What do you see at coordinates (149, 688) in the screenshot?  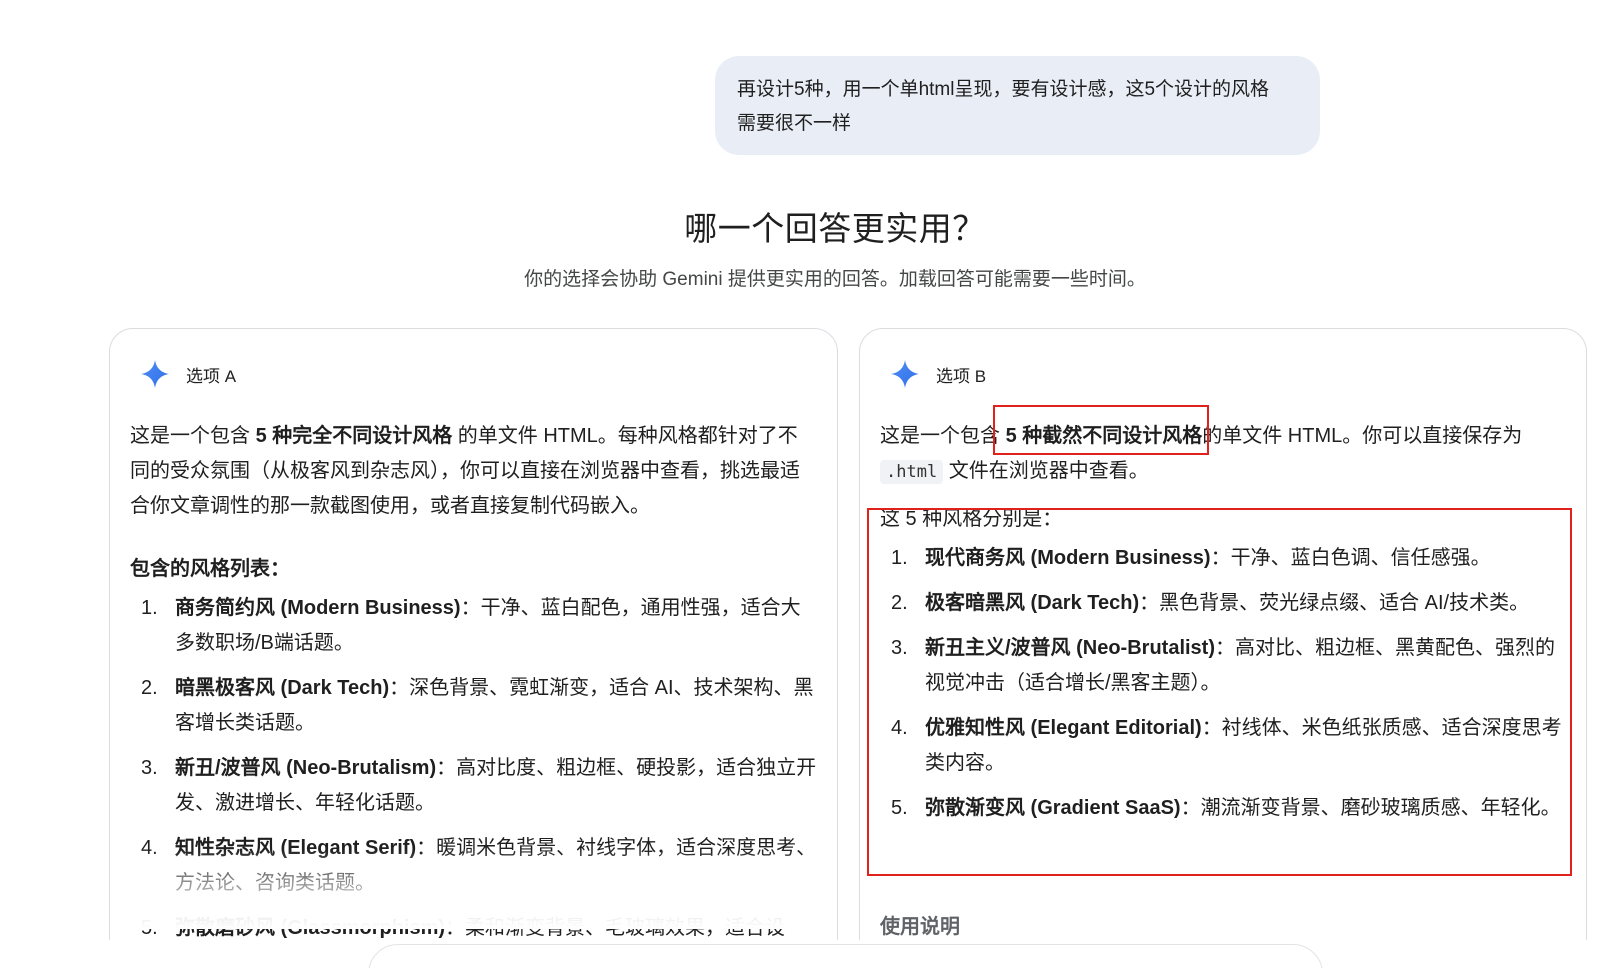 I see `list-item-number: 2.` at bounding box center [149, 688].